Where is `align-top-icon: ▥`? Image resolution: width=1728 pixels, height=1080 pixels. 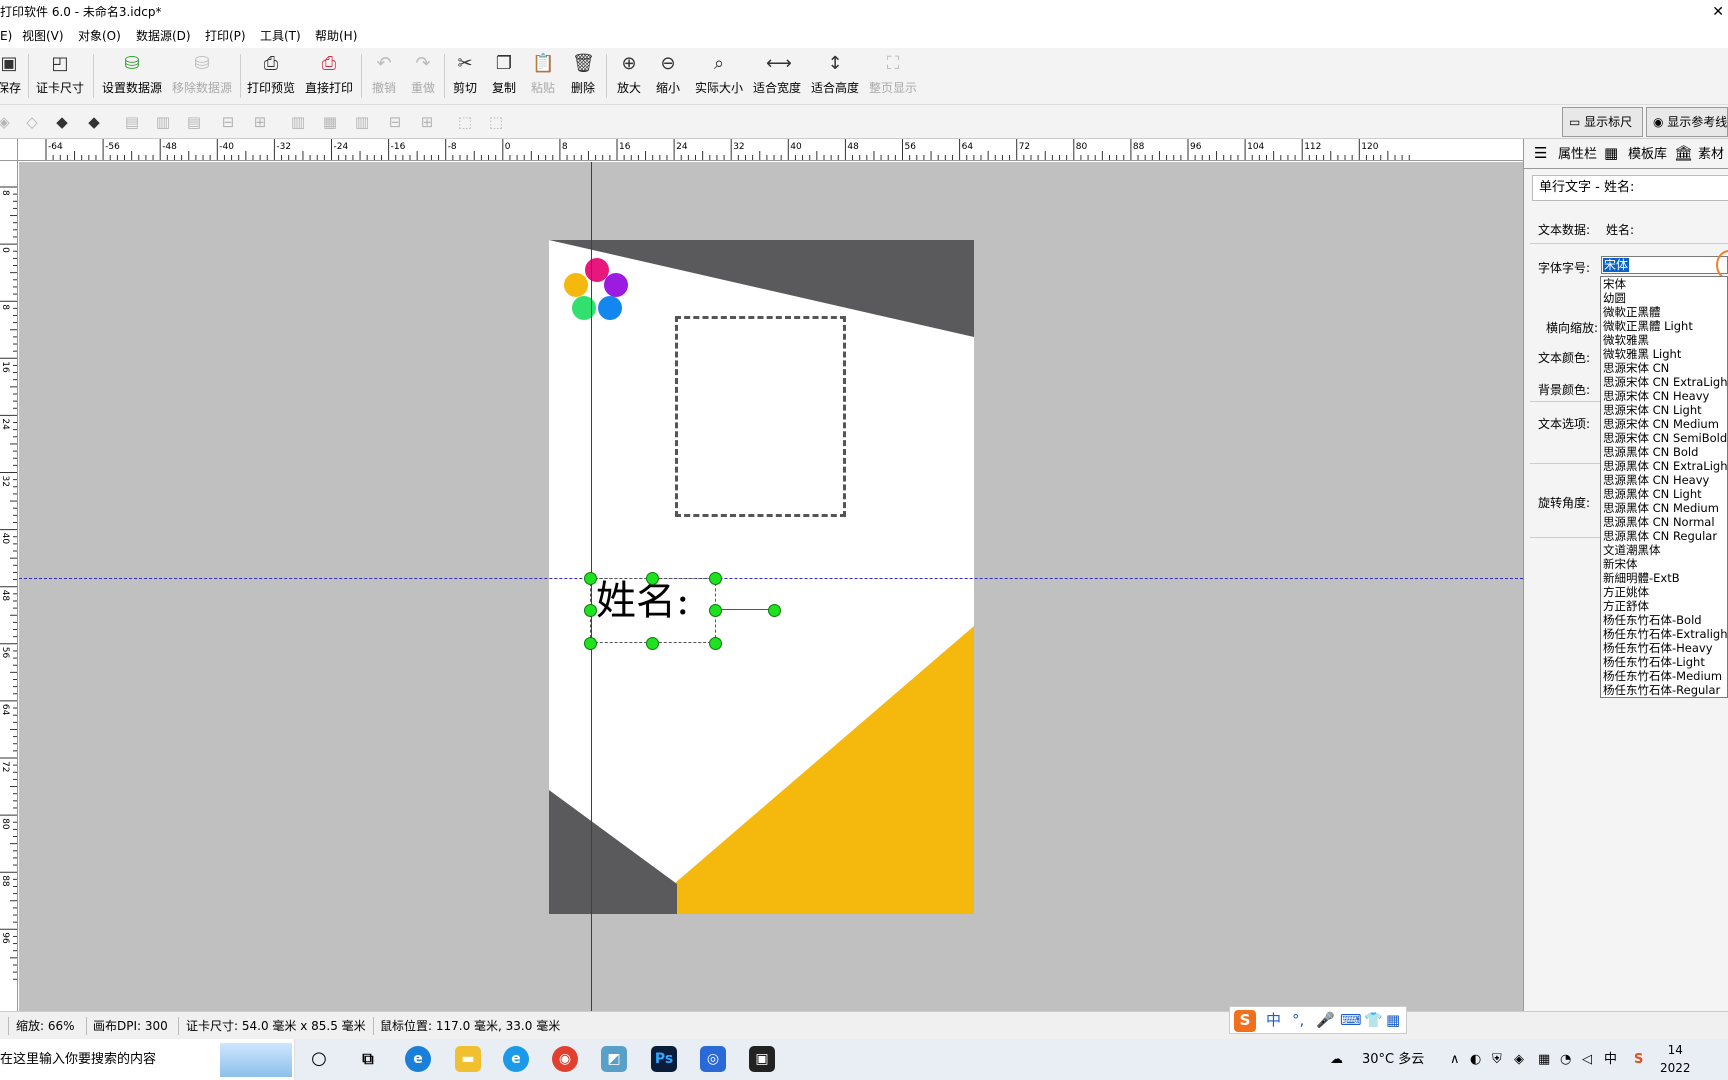
align-top-icon: ▥ is located at coordinates (298, 122).